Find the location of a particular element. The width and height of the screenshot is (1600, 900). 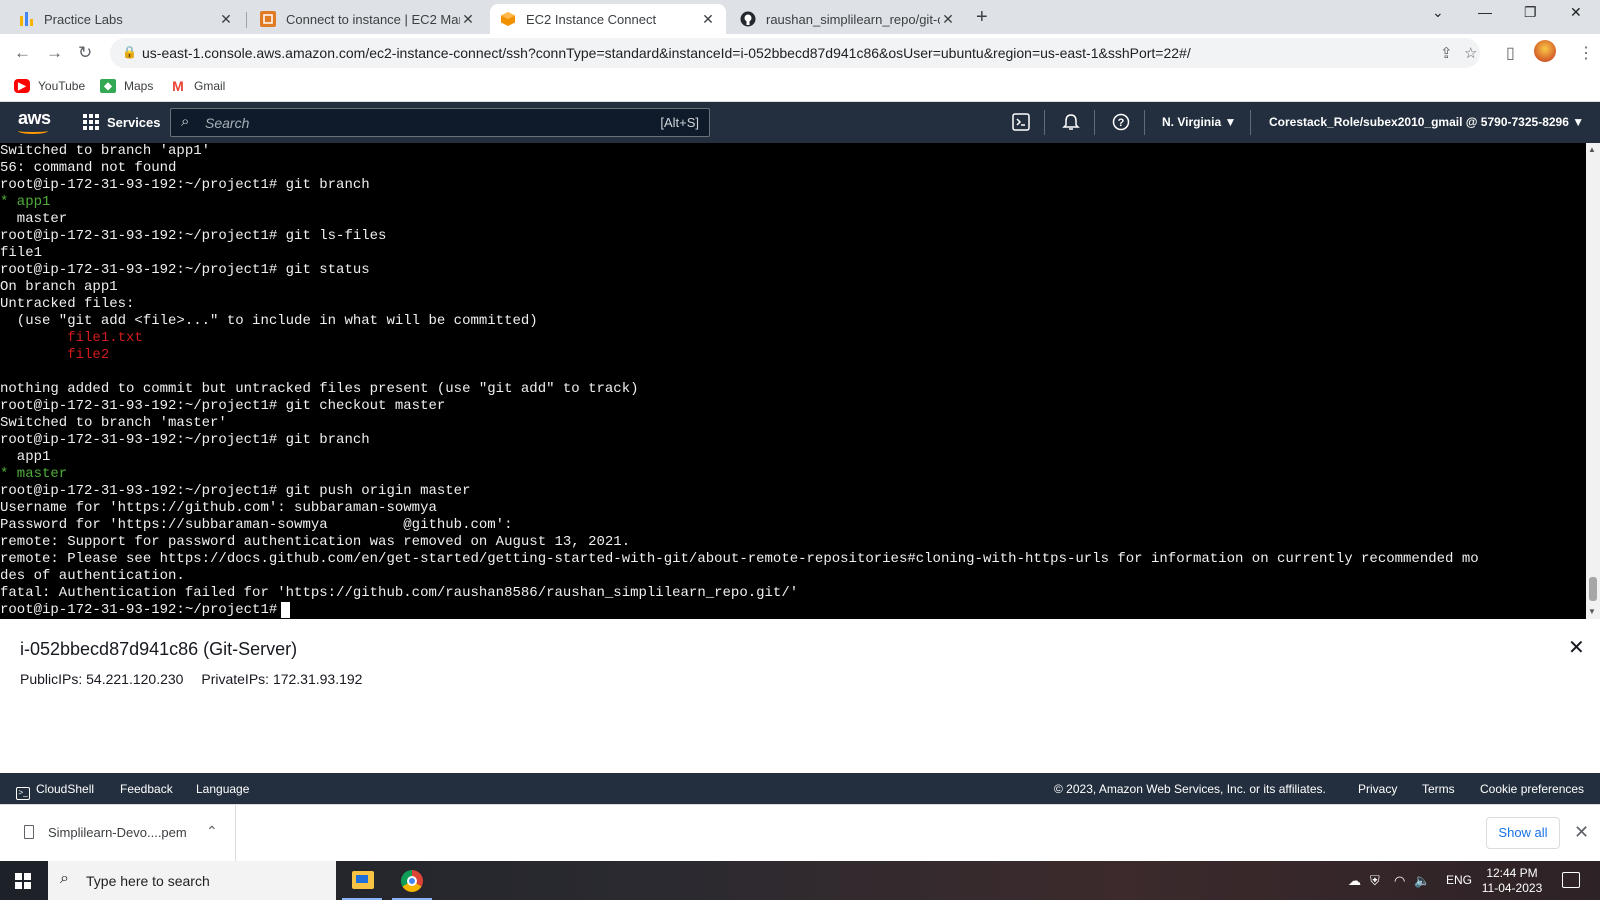

taskbar-file-explorer is located at coordinates (362, 880).